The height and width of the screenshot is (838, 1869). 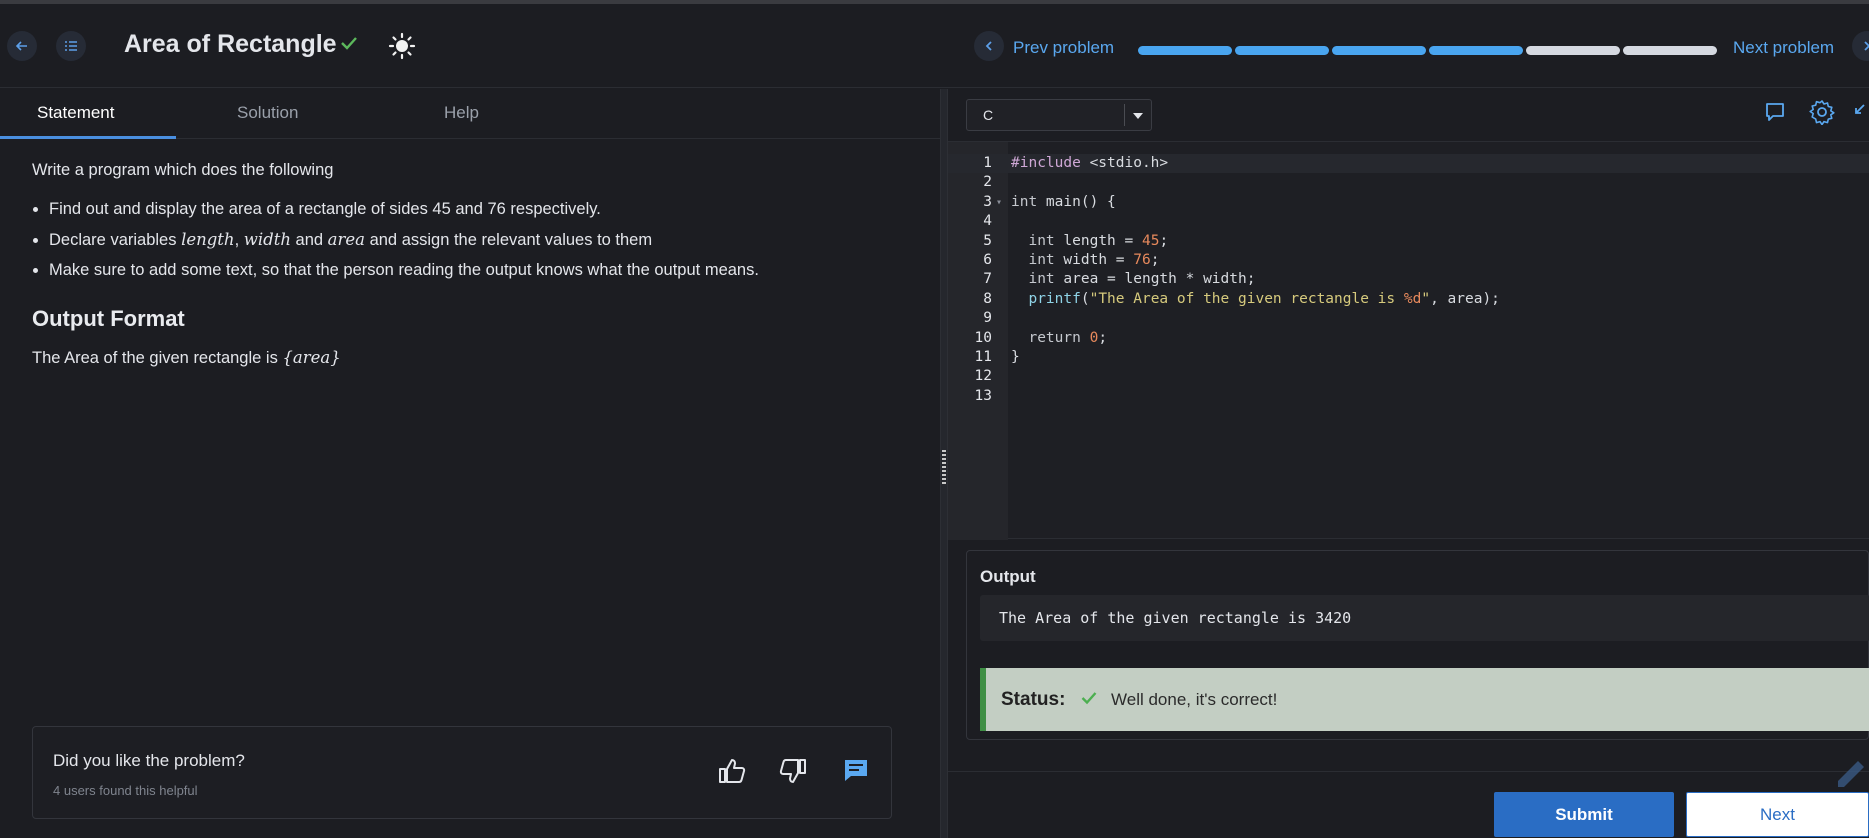 I want to click on drag-grip, so click(x=944, y=468).